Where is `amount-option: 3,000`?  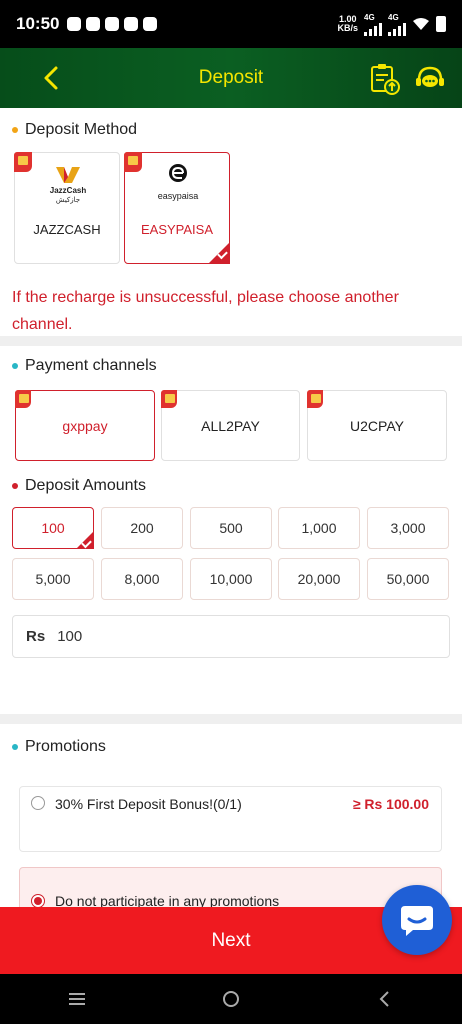 amount-option: 3,000 is located at coordinates (408, 528).